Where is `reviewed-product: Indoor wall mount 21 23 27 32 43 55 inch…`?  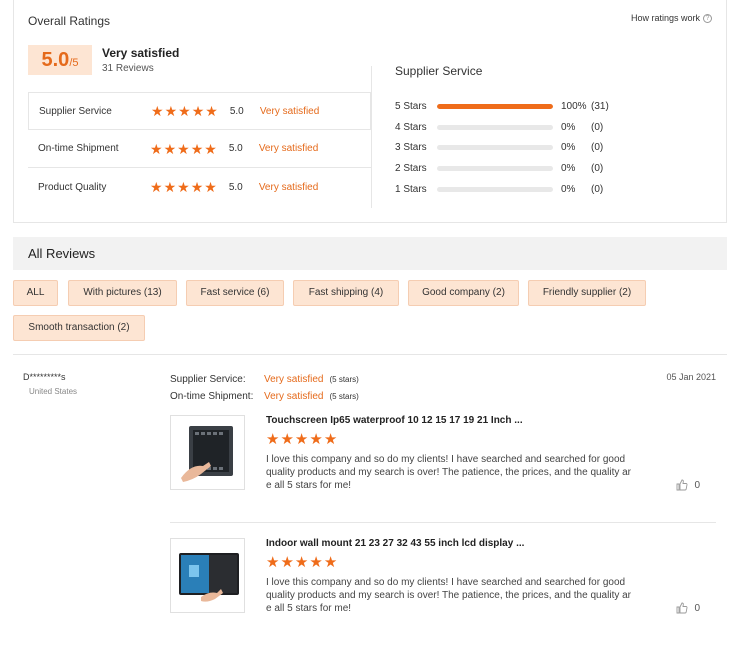 reviewed-product: Indoor wall mount 21 23 27 32 43 55 inch… is located at coordinates (443, 583).